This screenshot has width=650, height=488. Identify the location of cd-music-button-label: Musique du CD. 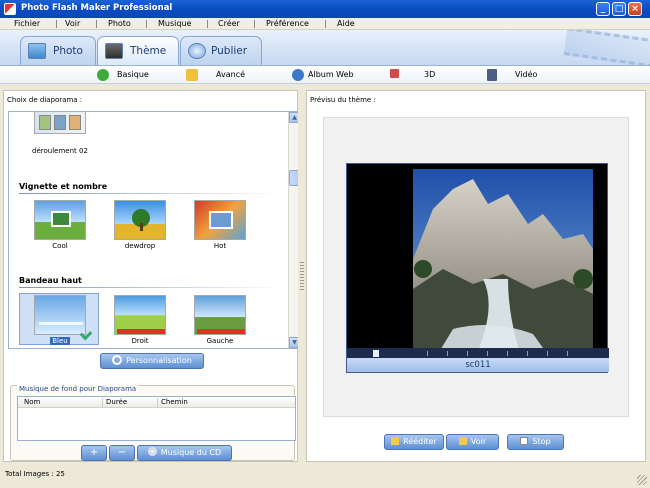
(191, 452).